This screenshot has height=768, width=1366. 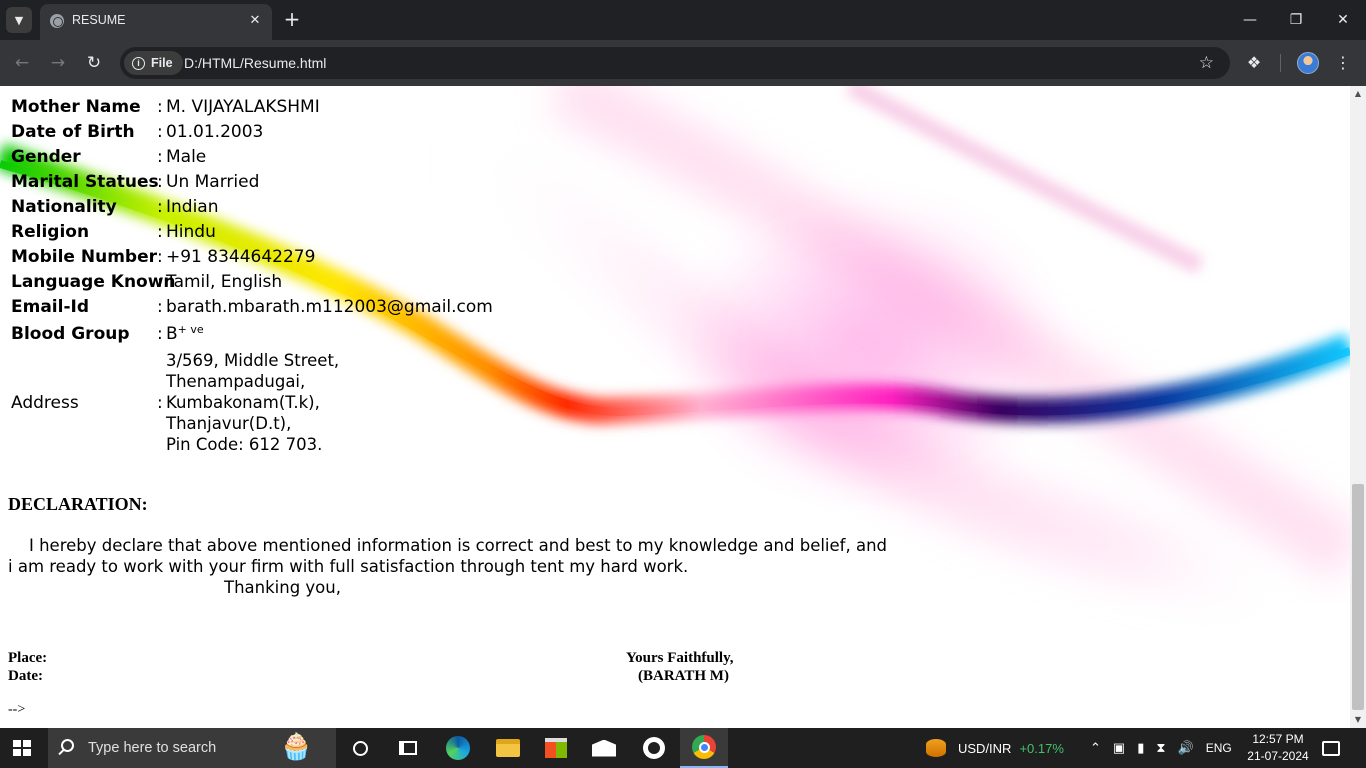 I want to click on address-line: Thenampadugai,, so click(x=236, y=381).